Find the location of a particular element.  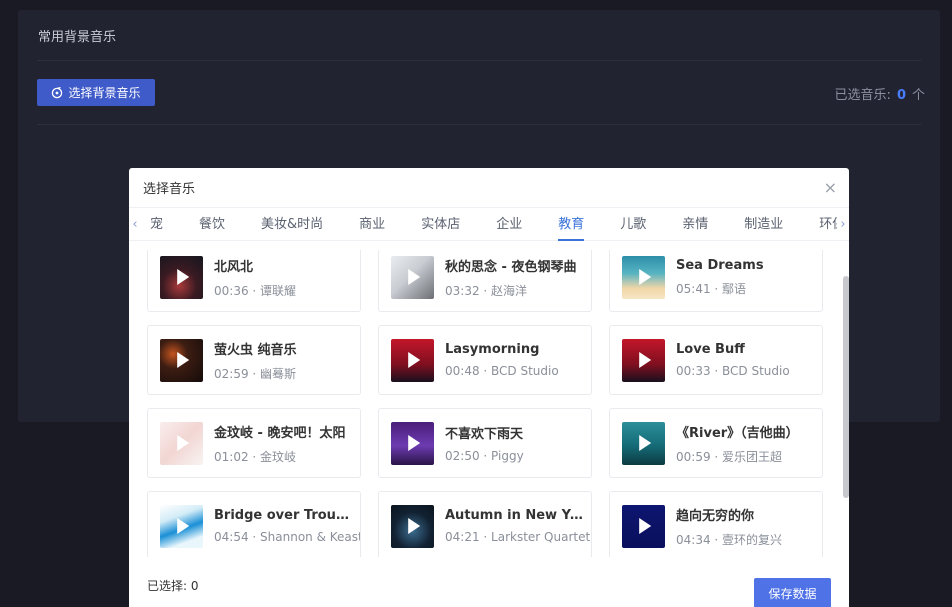

dialog-footer: 已选择: 0 保存数据 is located at coordinates (489, 582).